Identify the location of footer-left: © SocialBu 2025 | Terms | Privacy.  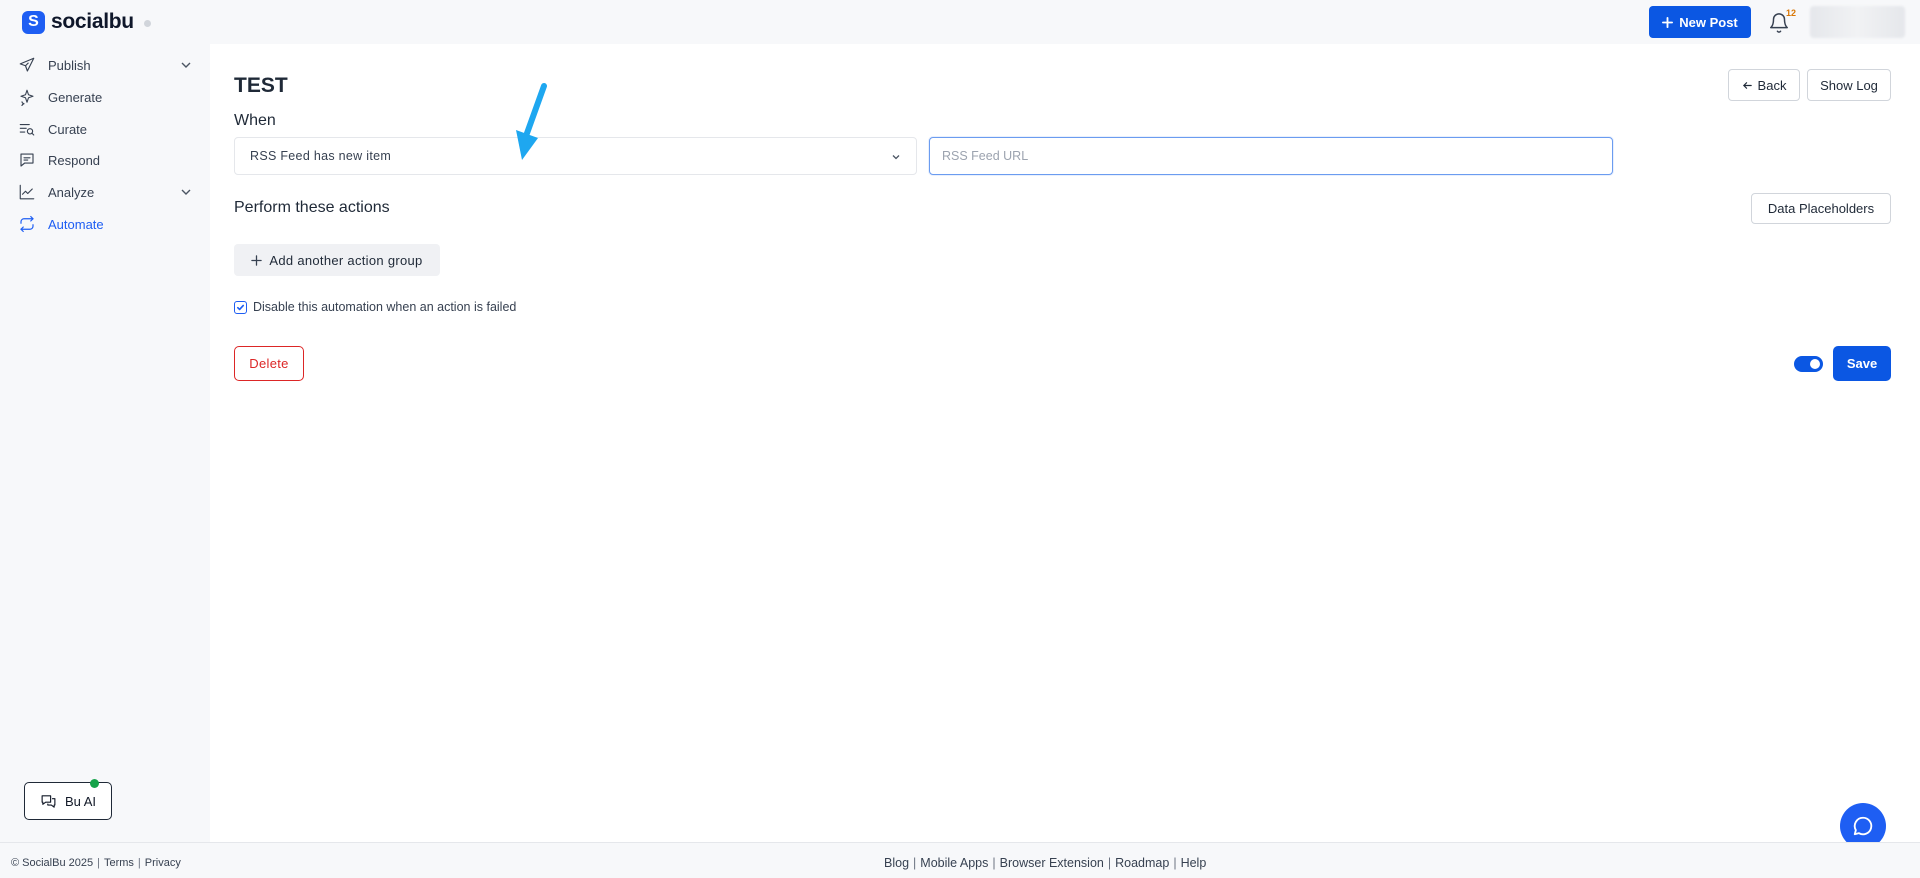
(96, 863).